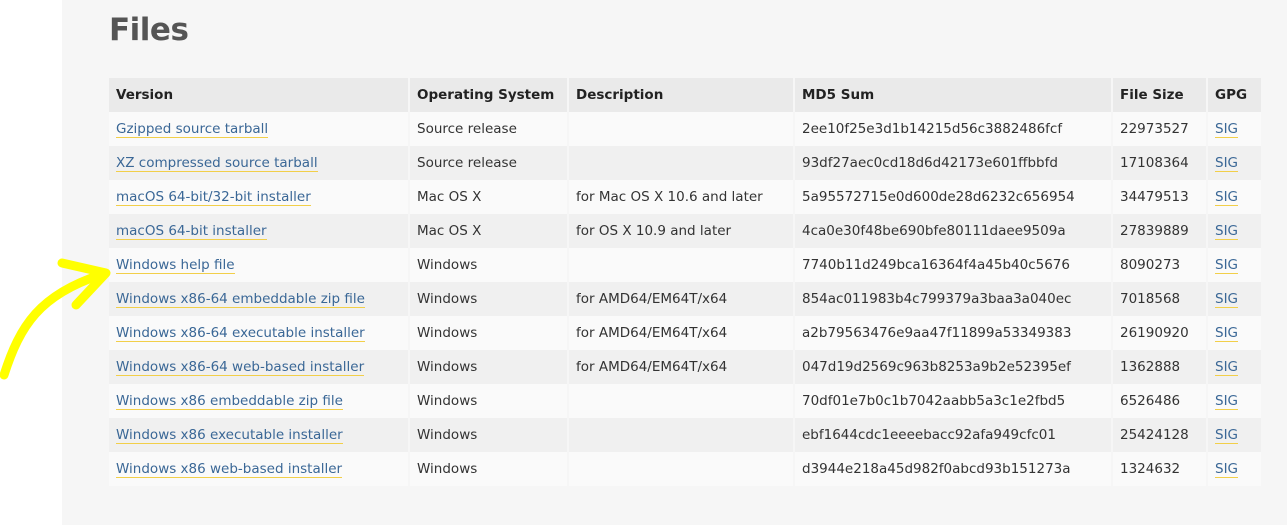  I want to click on cell-version: Windows help file, so click(258, 265).